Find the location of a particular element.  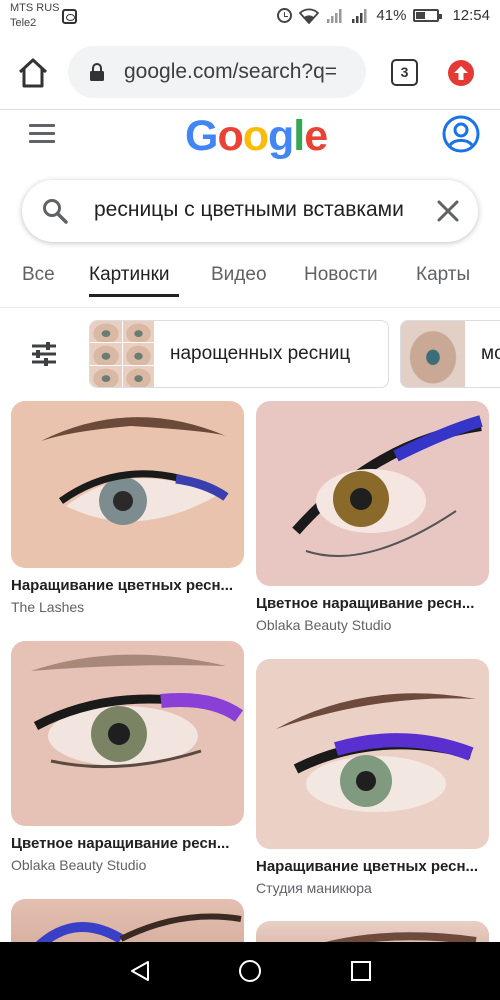

wifi-icon is located at coordinates (309, 16).